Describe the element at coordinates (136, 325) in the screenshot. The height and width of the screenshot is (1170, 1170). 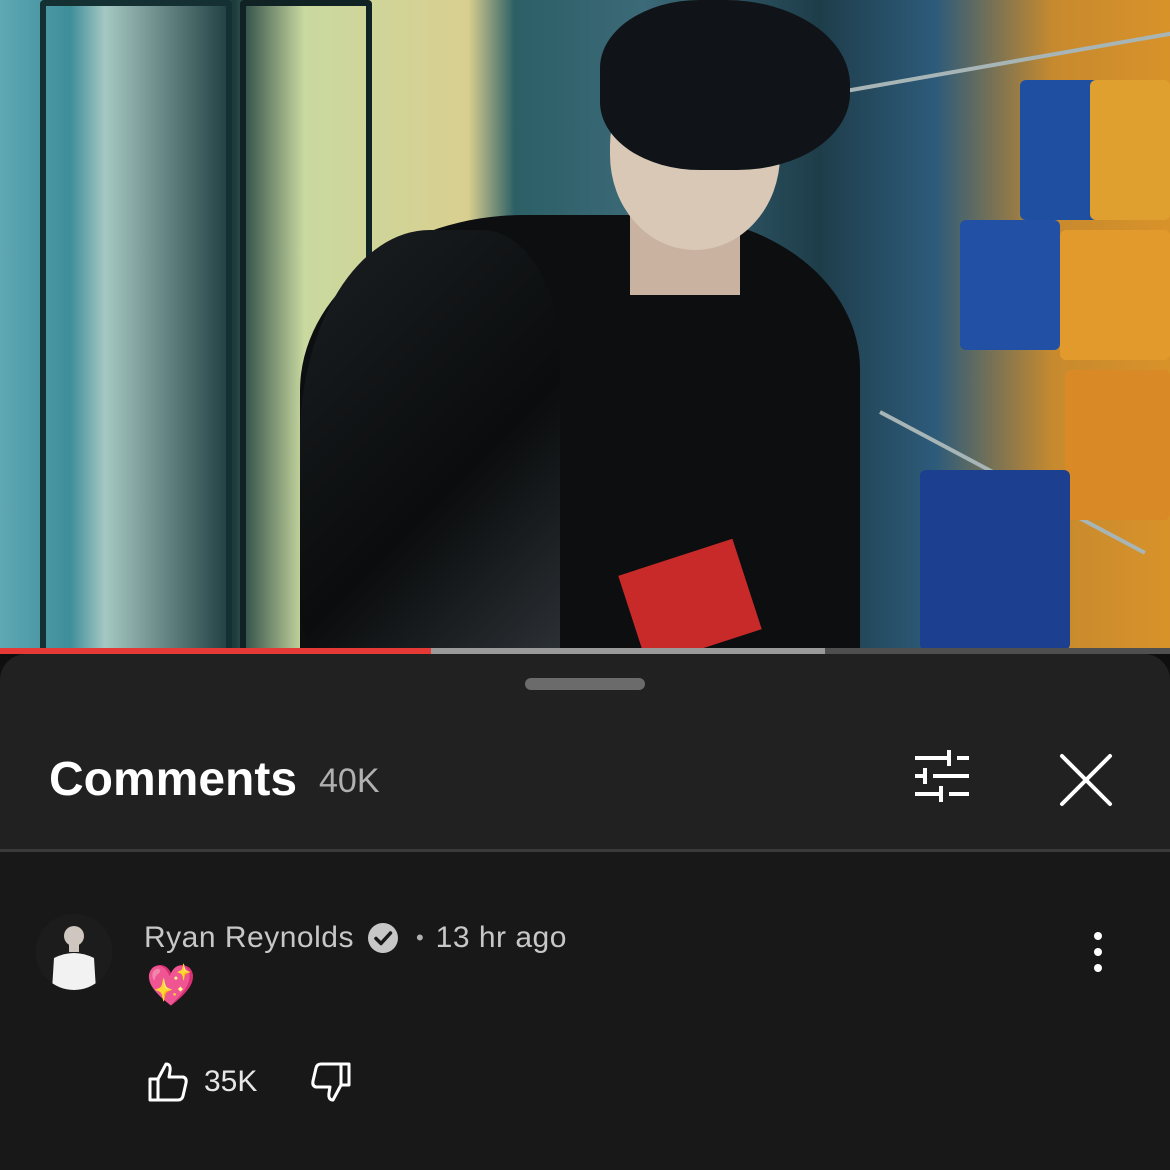
I see `fridge-door` at that location.